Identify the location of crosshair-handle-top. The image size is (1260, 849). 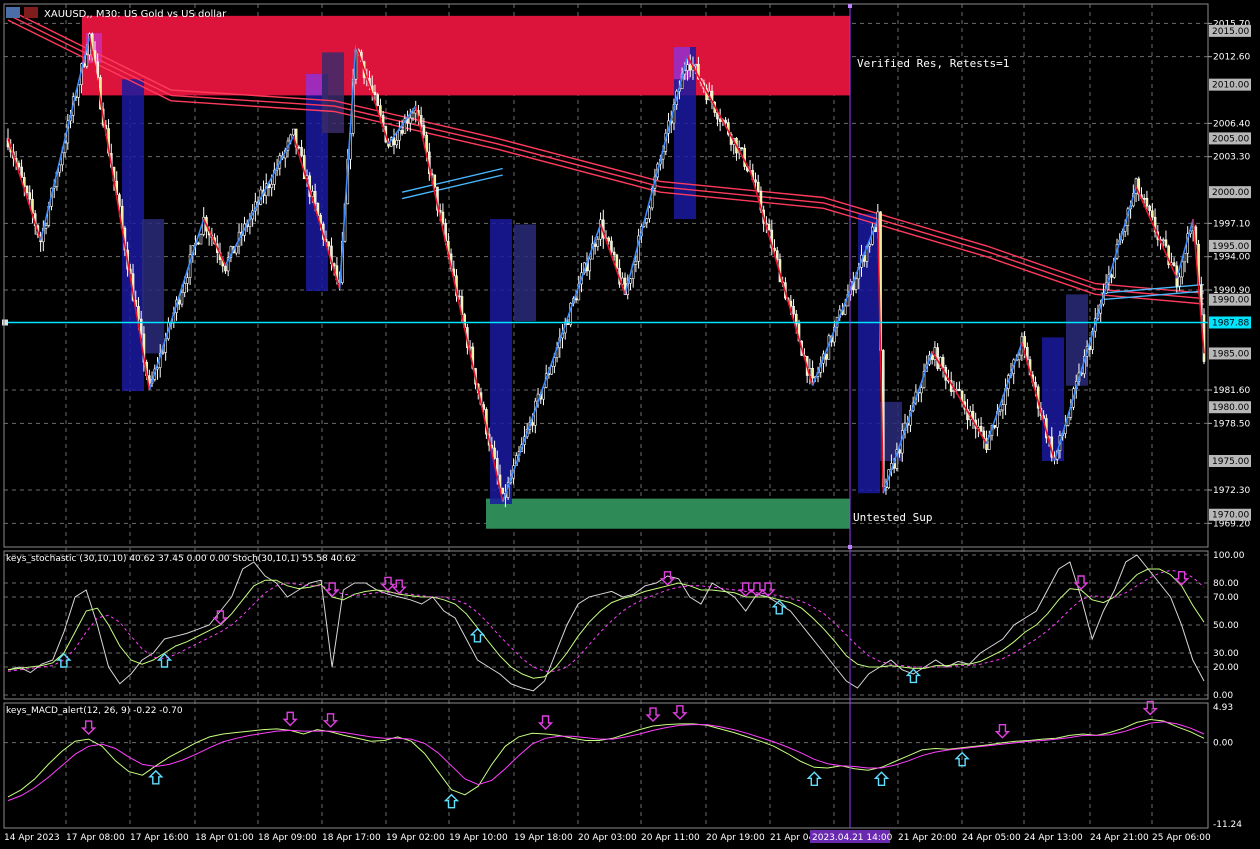
(850, 6).